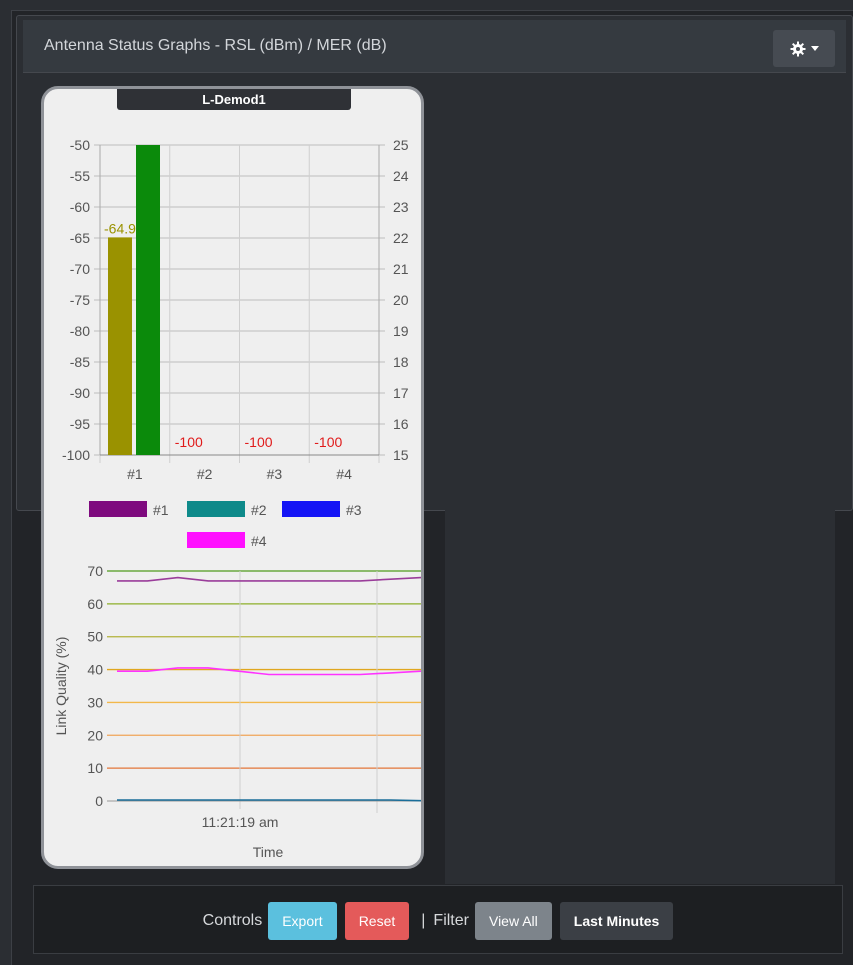  What do you see at coordinates (797, 48) in the screenshot?
I see `gear-icon` at bounding box center [797, 48].